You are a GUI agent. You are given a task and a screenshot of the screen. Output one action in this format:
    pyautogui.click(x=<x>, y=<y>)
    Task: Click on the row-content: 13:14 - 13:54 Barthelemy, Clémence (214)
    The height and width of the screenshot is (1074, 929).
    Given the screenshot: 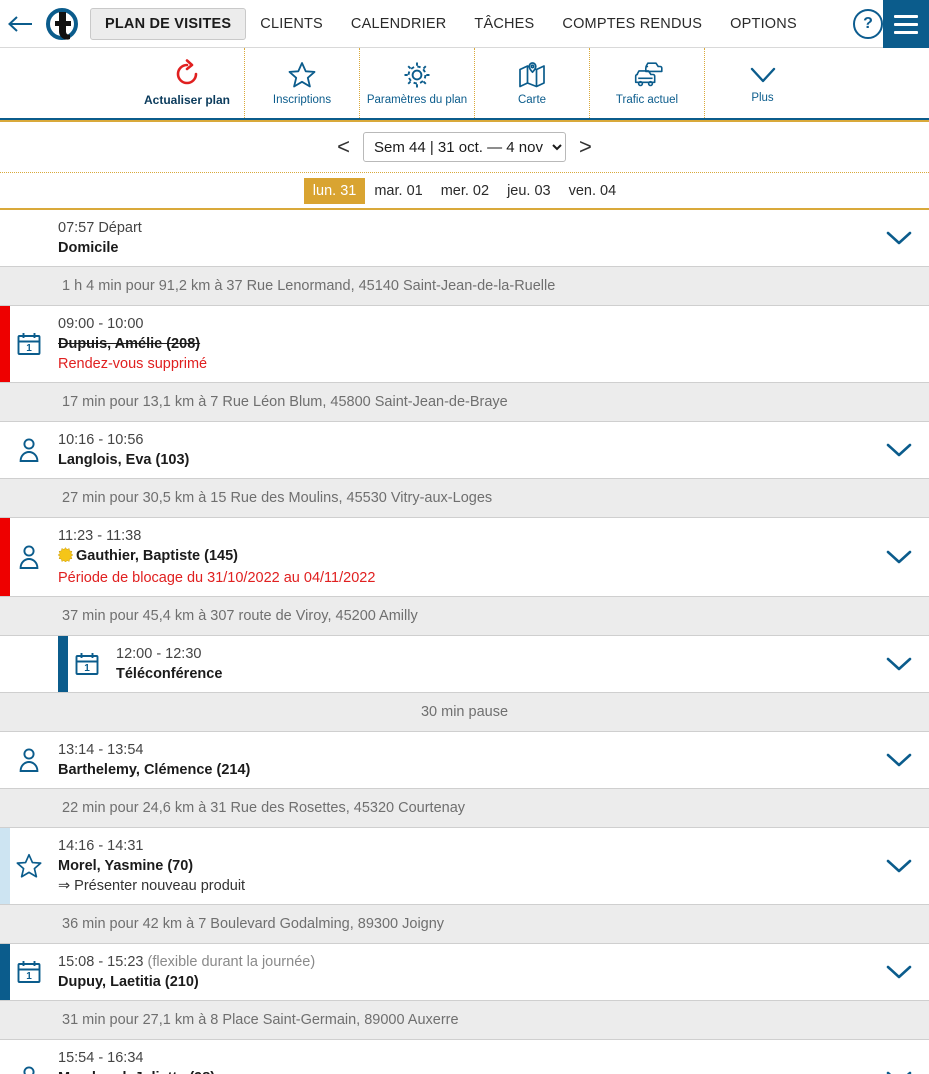 What is the action you would take?
    pyautogui.click(x=463, y=760)
    